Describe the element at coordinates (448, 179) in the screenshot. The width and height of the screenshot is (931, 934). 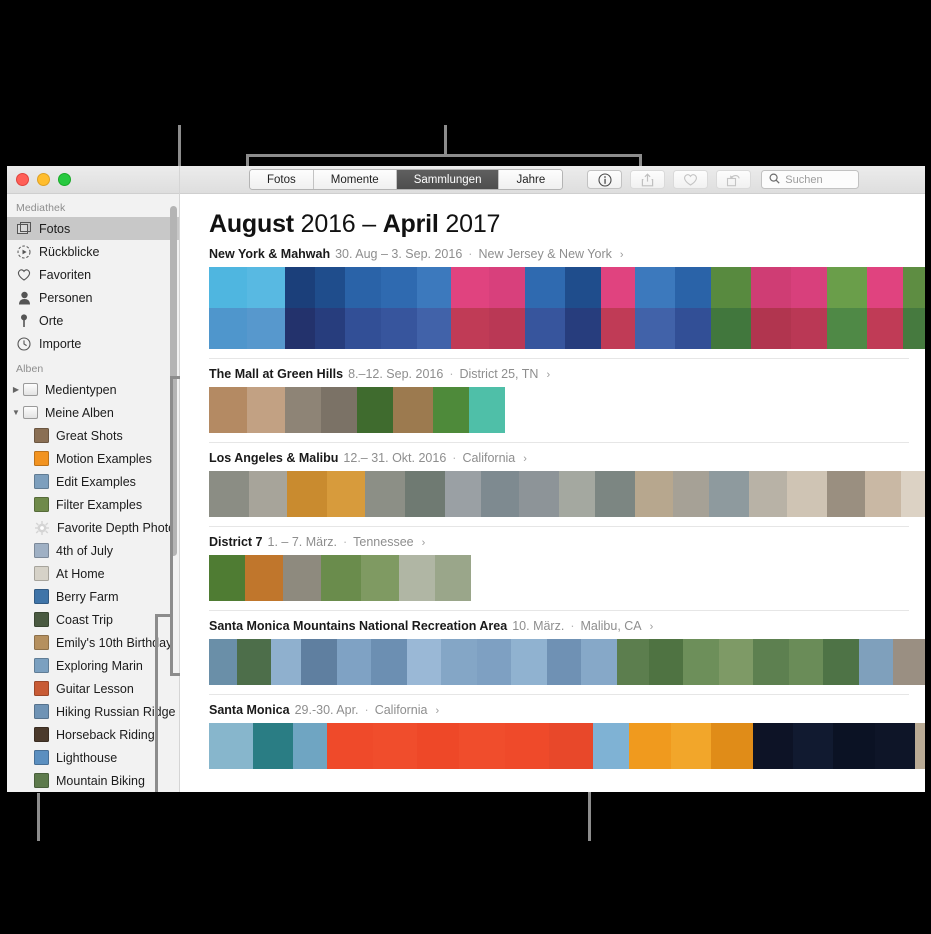
I see `tab-sammlungen: Sammlungen` at that location.